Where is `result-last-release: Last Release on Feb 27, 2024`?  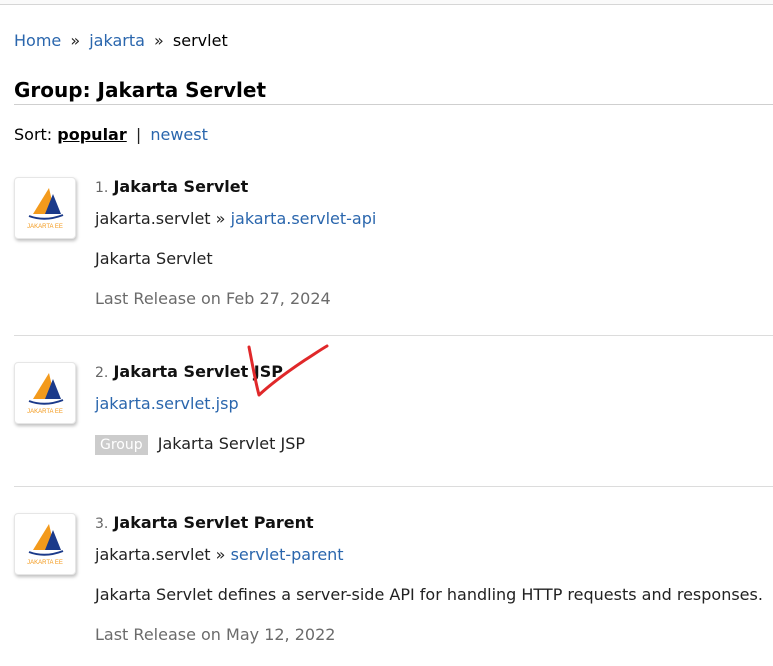 result-last-release: Last Release on Feb 27, 2024 is located at coordinates (213, 298).